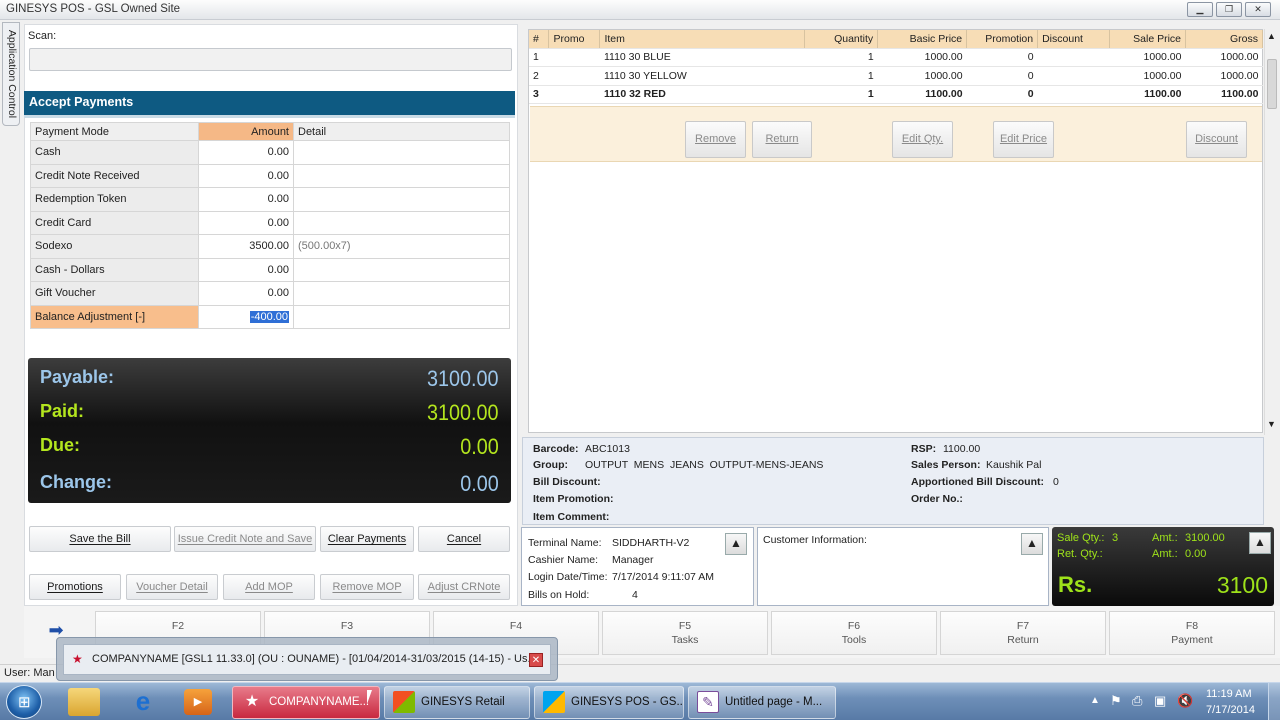 Image resolution: width=1280 pixels, height=720 pixels. What do you see at coordinates (1137, 701) in the screenshot?
I see `device-icon: ⎙` at bounding box center [1137, 701].